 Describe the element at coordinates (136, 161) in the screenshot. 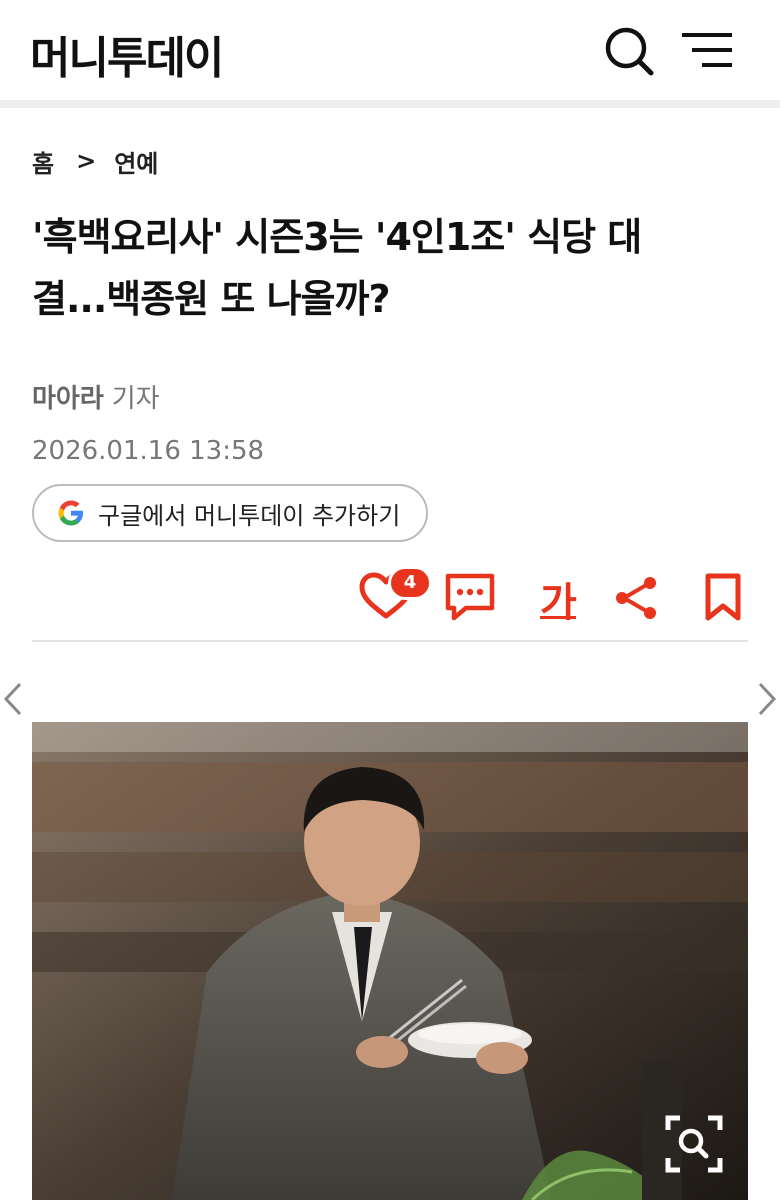

I see `breadcrumb-section: 연예` at that location.